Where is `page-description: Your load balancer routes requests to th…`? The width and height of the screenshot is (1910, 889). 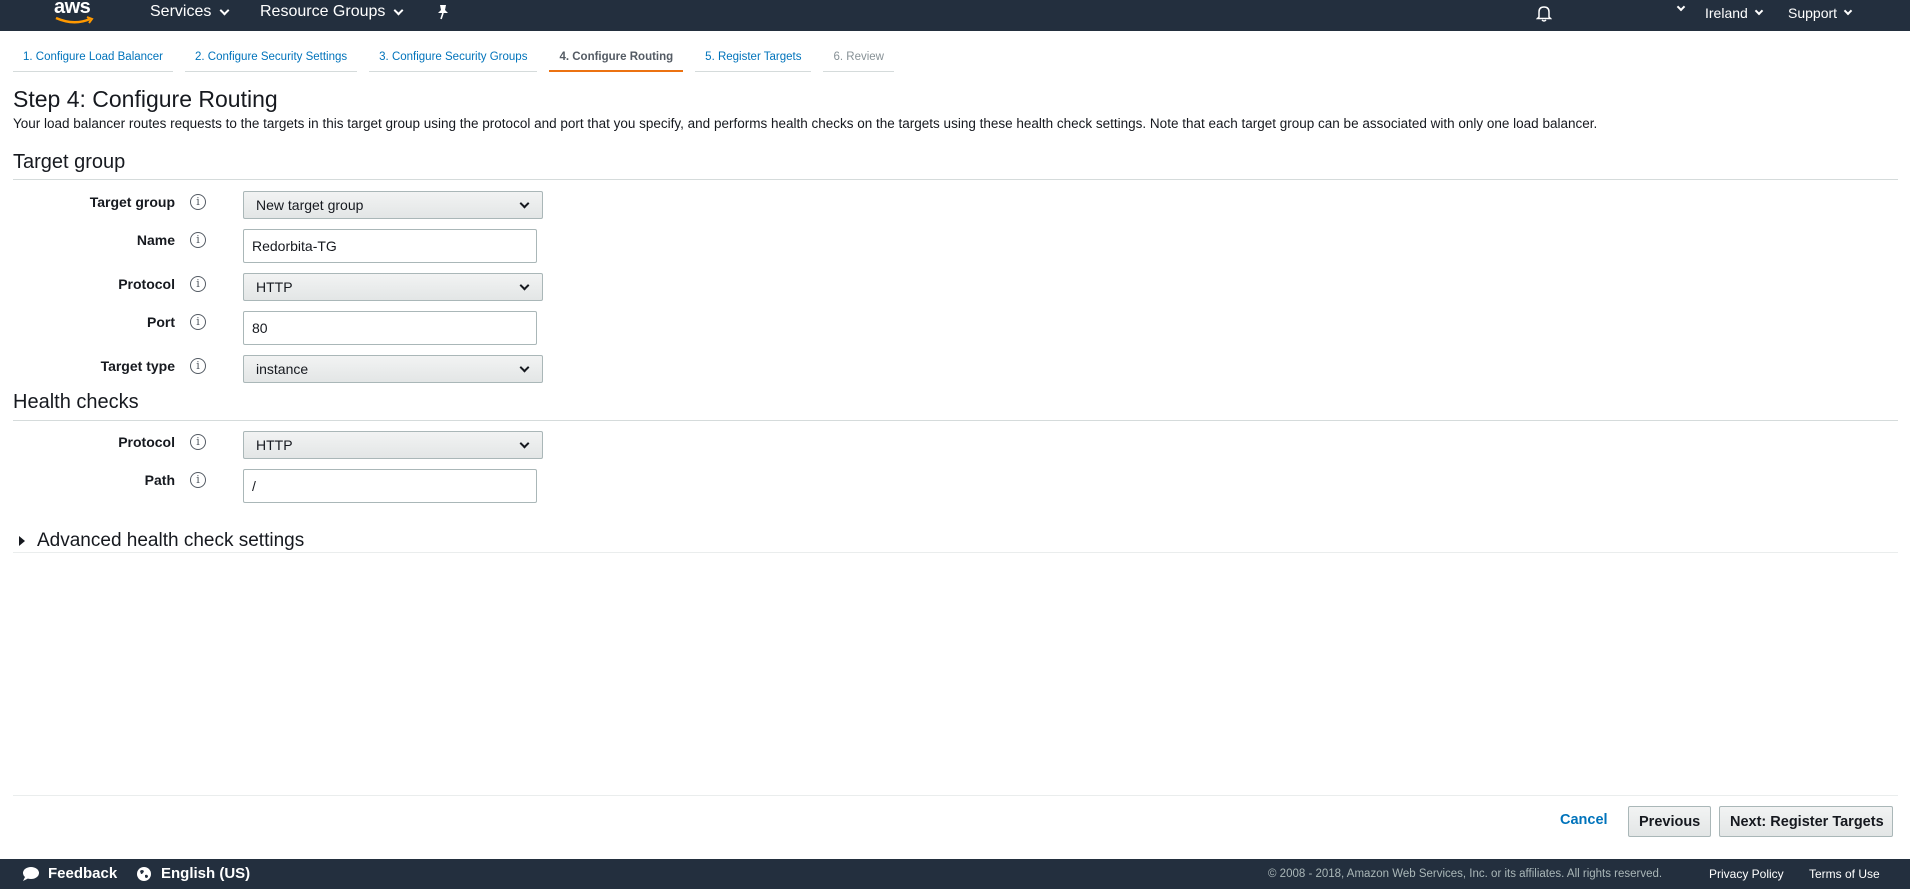 page-description: Your load balancer routes requests to th… is located at coordinates (805, 123).